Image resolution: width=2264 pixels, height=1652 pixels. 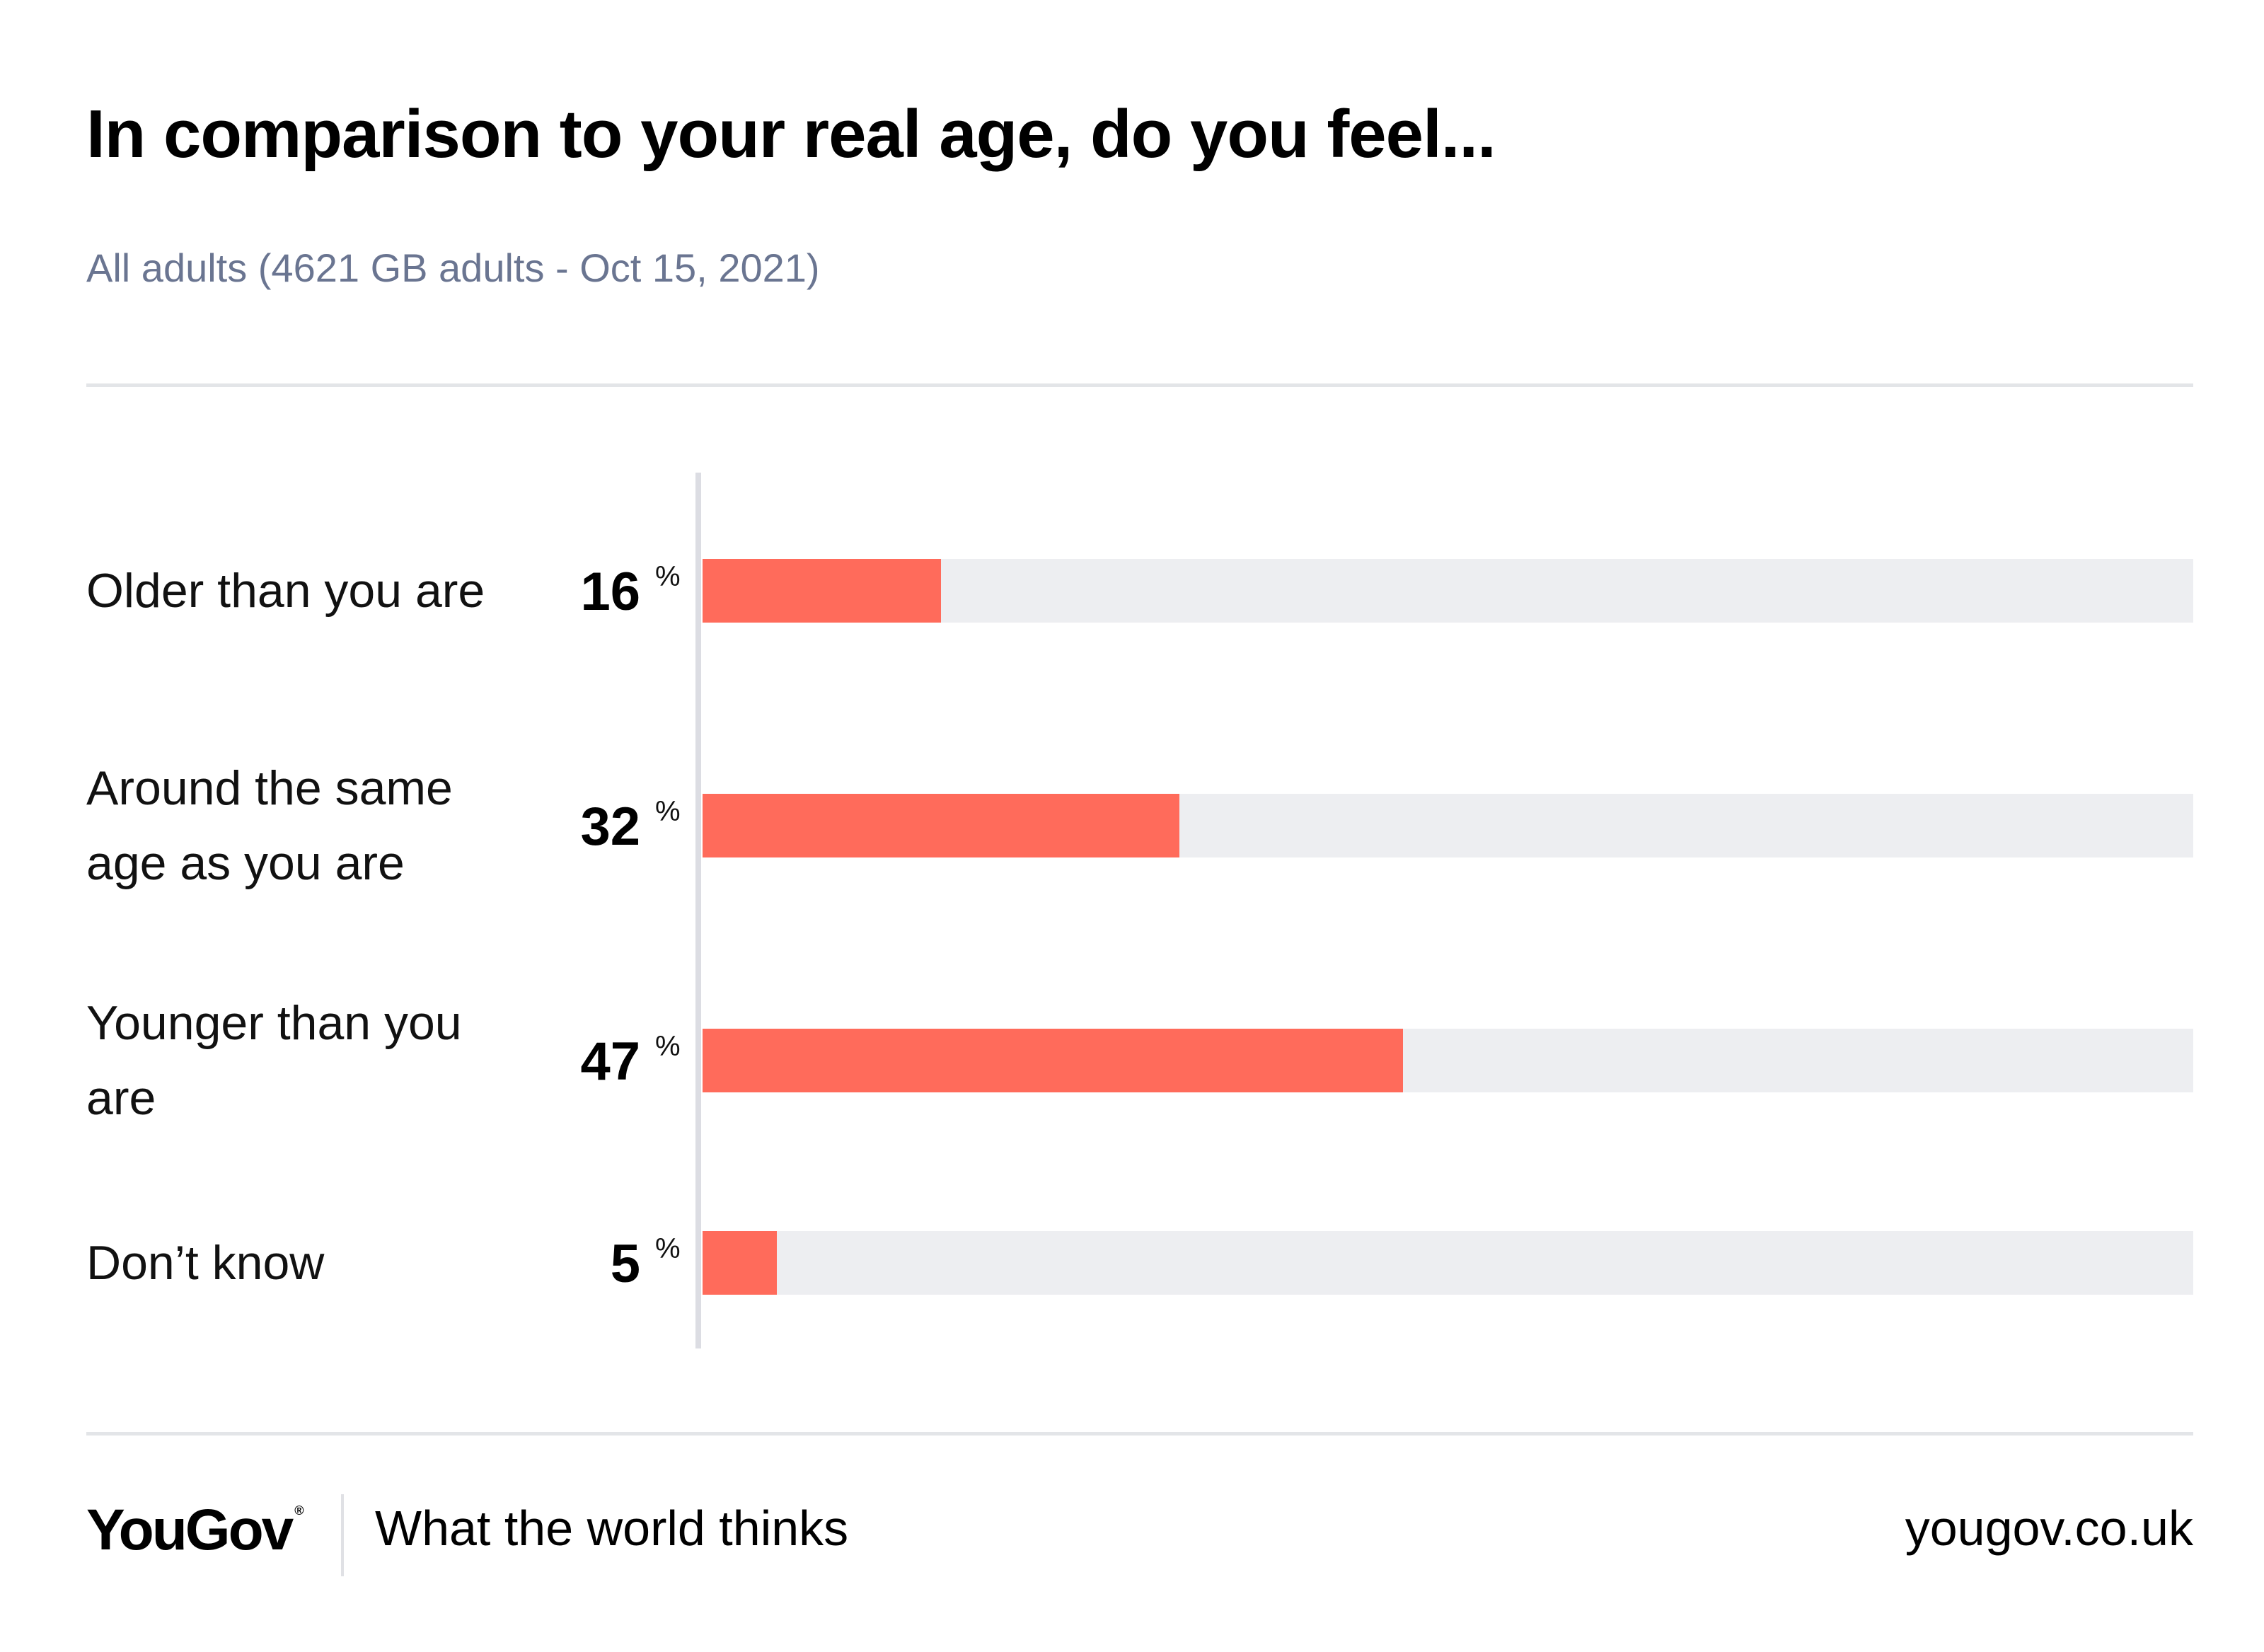 I want to click on value-label: 5, so click(x=625, y=1264).